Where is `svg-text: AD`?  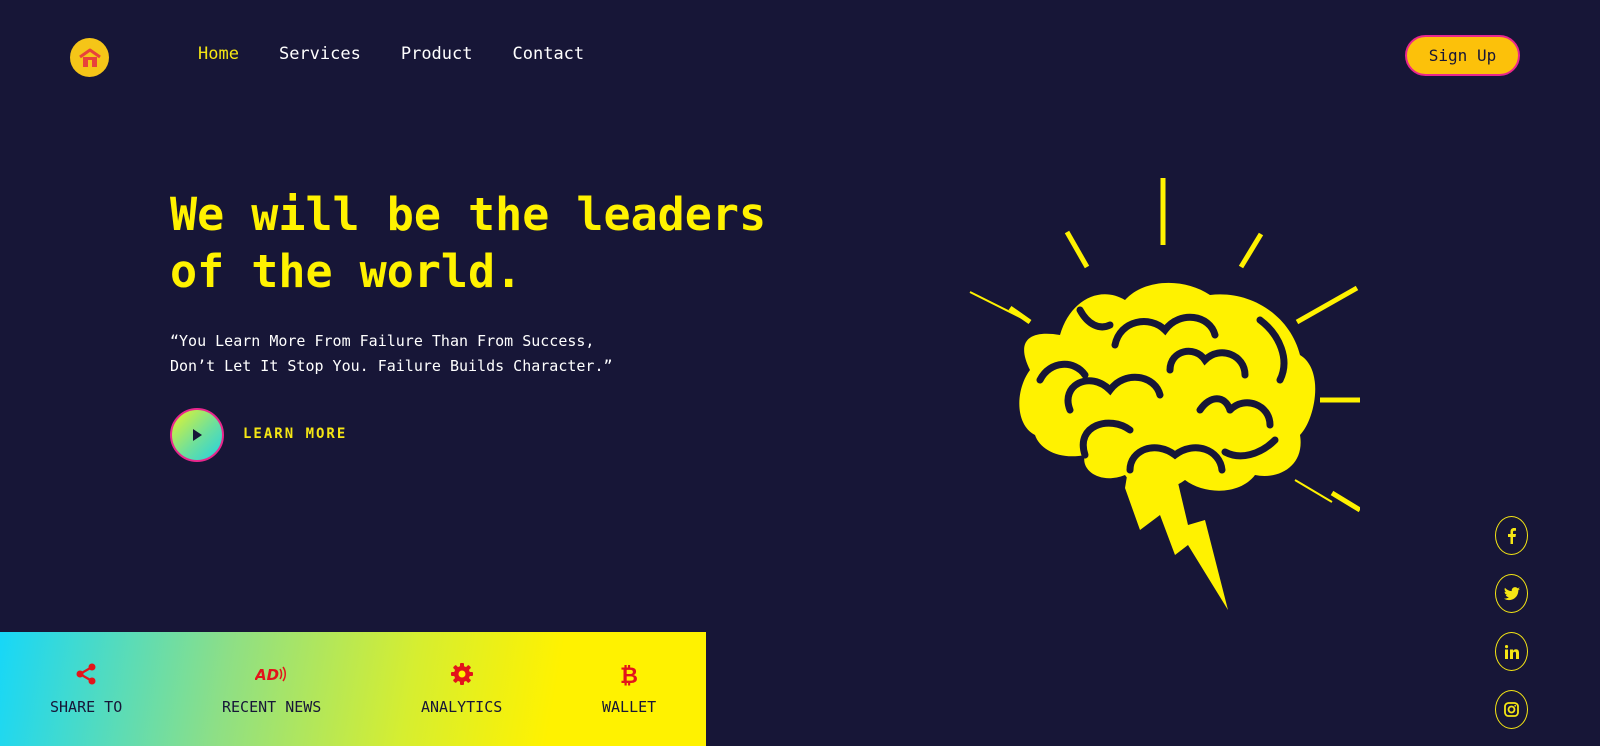
svg-text: AD is located at coordinates (267, 675).